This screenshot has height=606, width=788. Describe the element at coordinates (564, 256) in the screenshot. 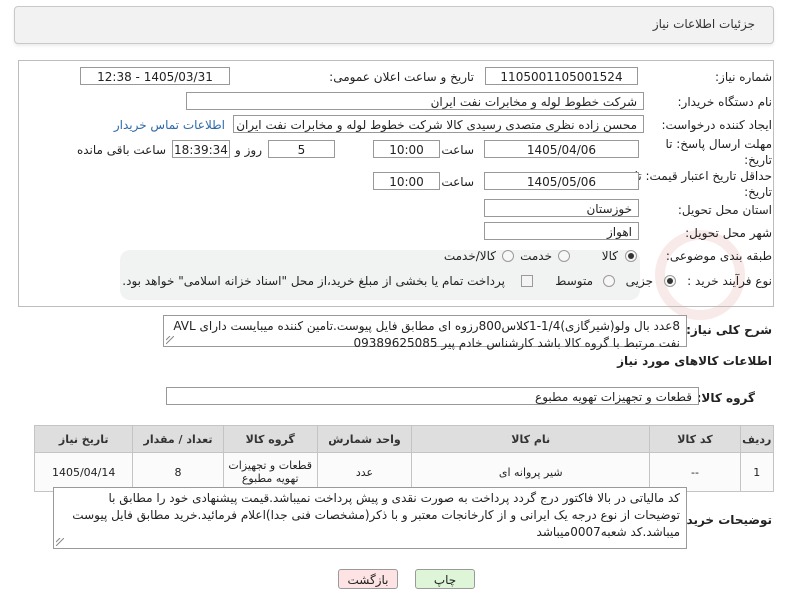

I see `category-radio-service` at that location.